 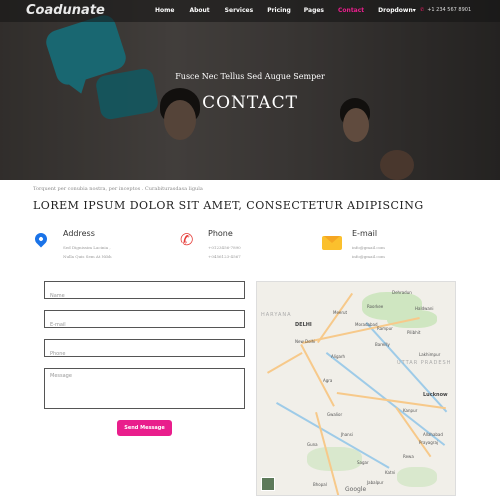 I want to click on map-city-label: Roorkee, so click(x=375, y=306).